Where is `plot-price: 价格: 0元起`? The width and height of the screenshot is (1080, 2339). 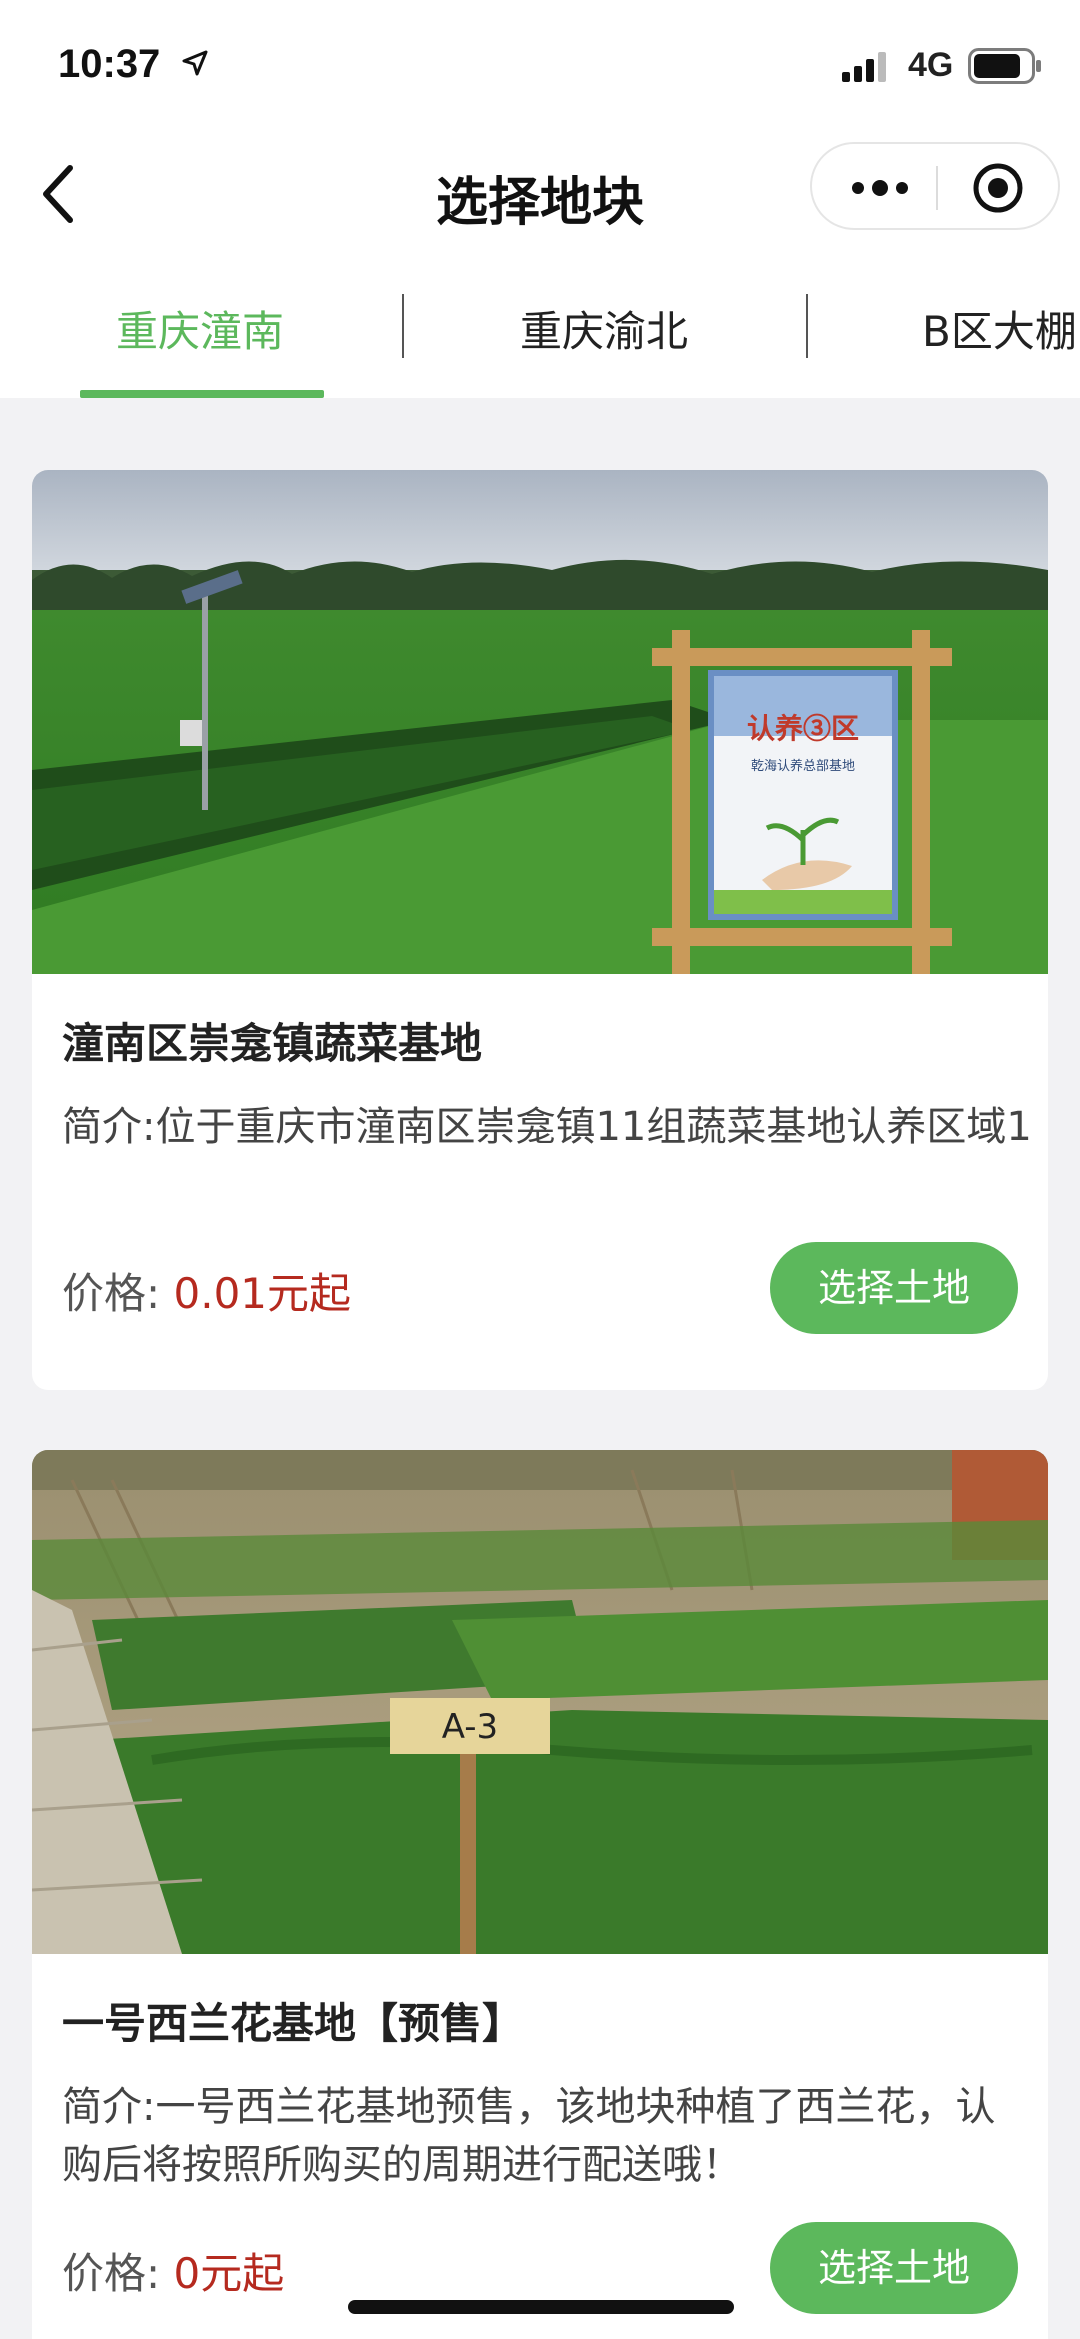 plot-price: 价格: 0元起 is located at coordinates (173, 2270).